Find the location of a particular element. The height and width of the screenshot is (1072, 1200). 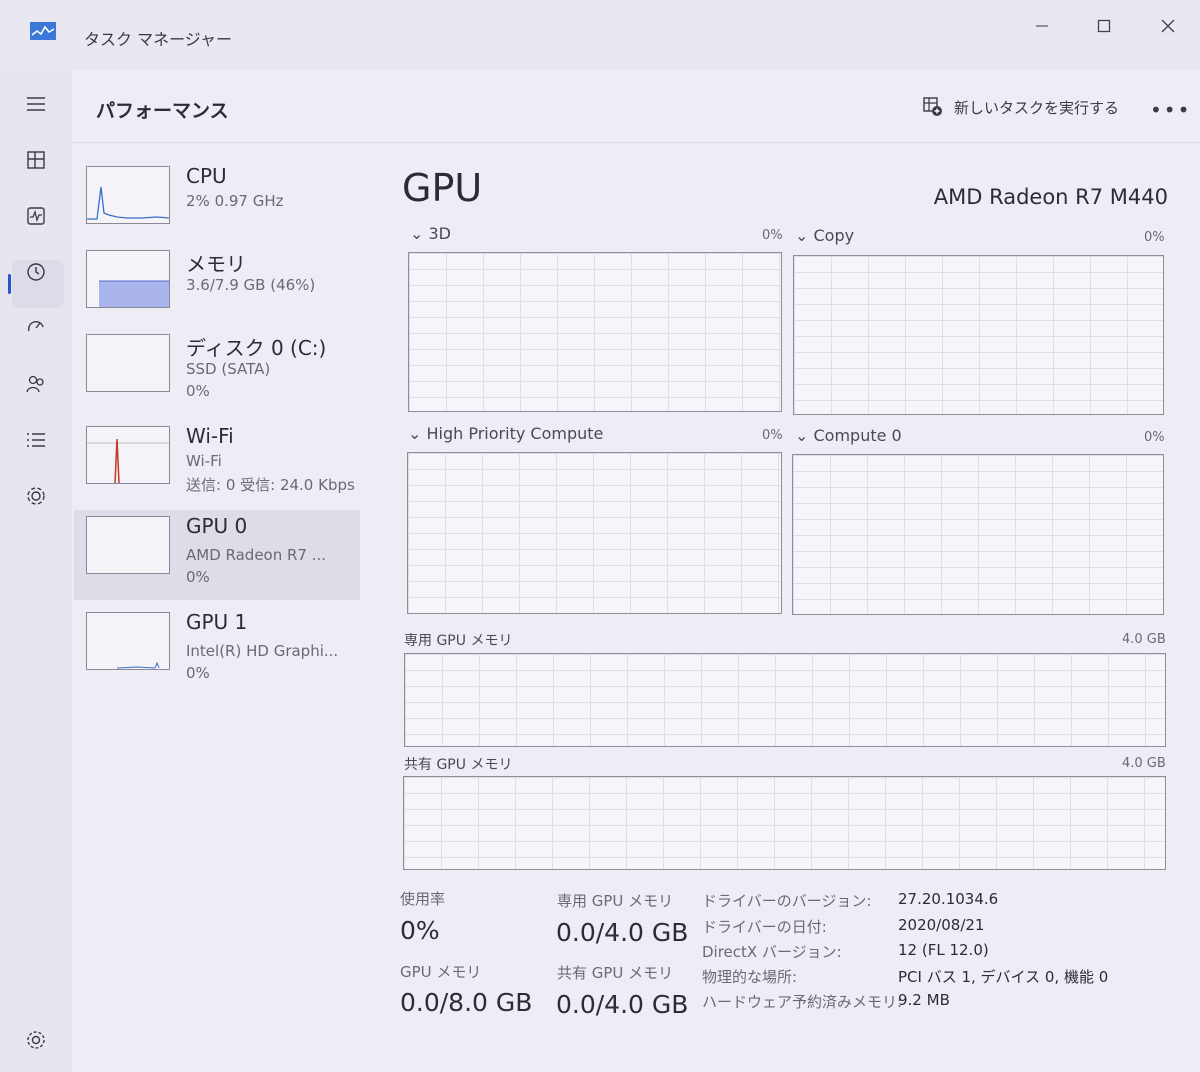

more-options-button: ••• is located at coordinates (1170, 110).